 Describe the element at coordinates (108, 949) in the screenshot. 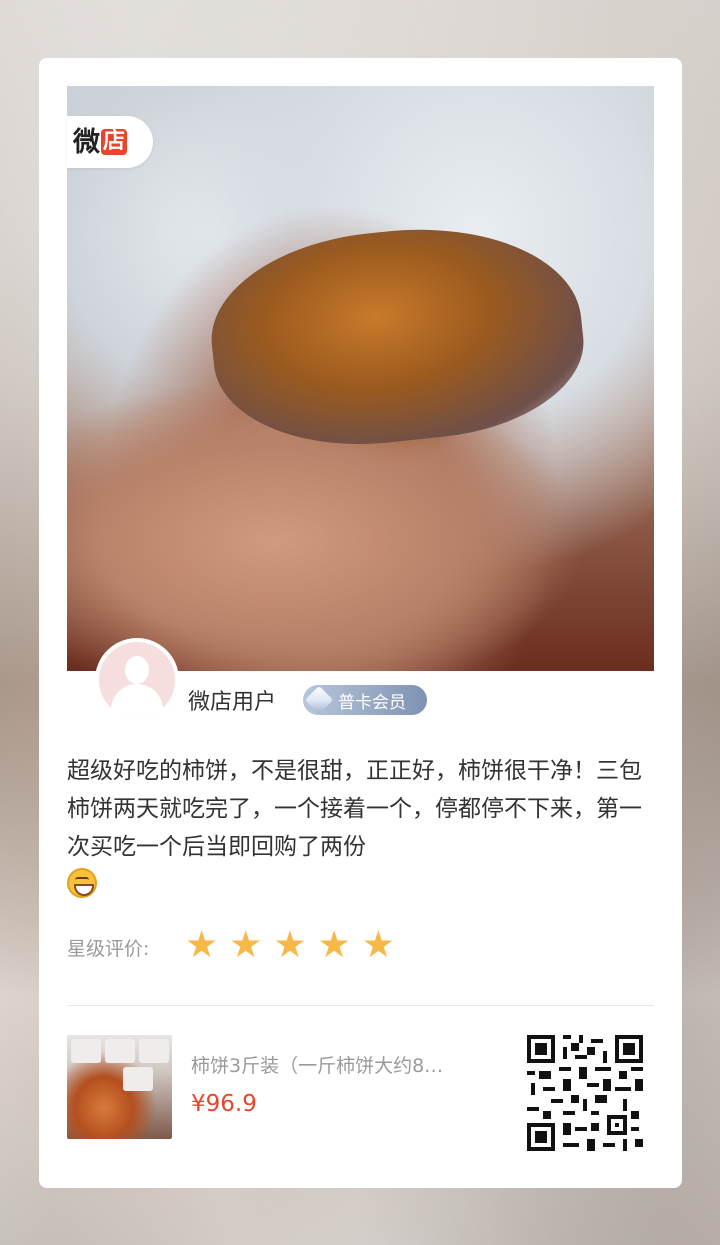

I see `rating-label: 星级评价:` at that location.